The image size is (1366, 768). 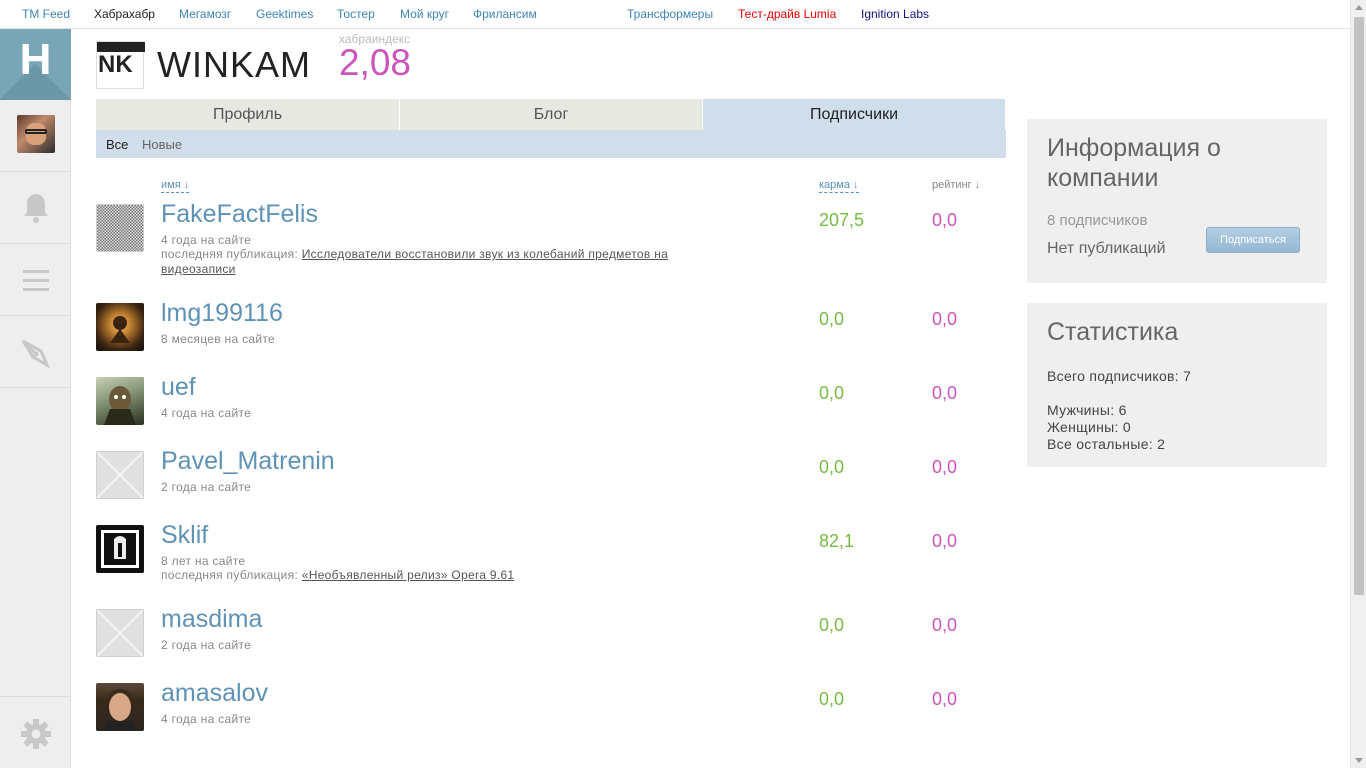 I want to click on company-logo: NK, so click(x=120, y=65).